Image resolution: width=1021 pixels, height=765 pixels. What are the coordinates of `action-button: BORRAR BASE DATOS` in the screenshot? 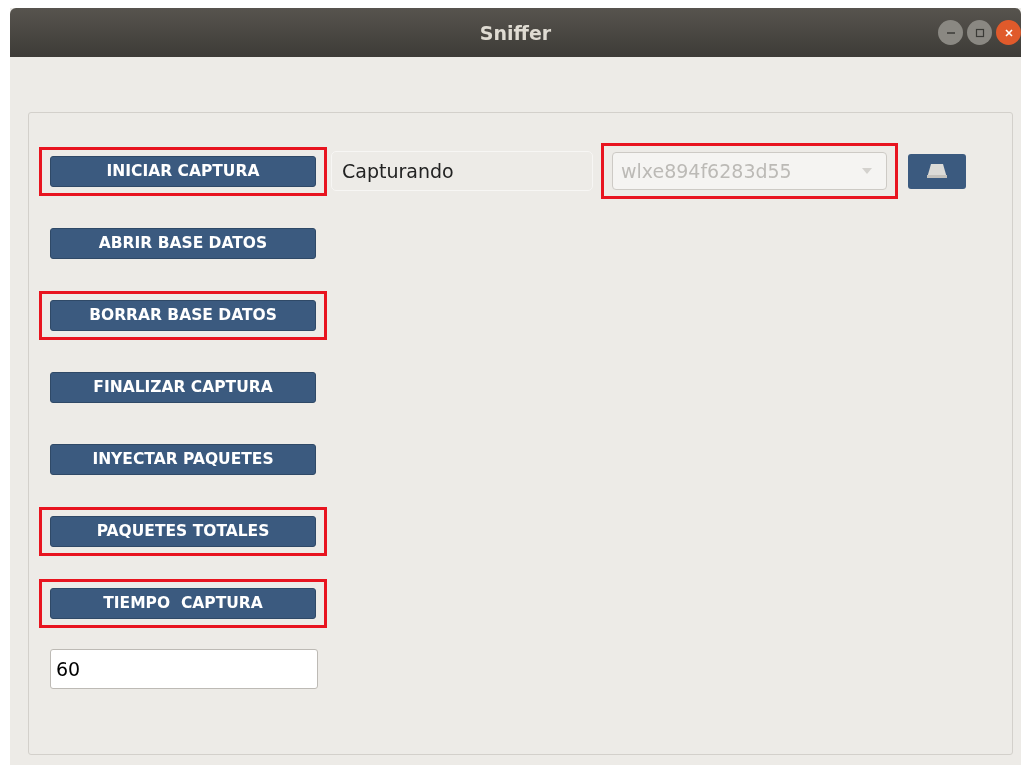 It's located at (183, 315).